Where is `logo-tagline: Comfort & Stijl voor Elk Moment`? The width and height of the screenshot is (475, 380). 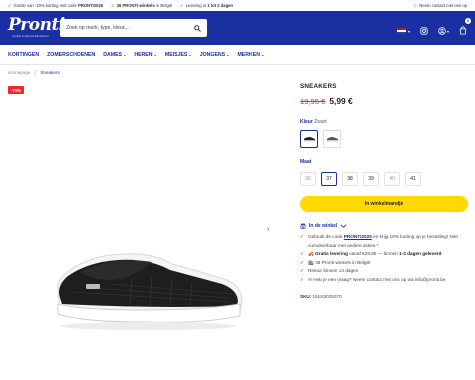 logo-tagline: Comfort & Stijl voor Elk Moment is located at coordinates (30, 36).